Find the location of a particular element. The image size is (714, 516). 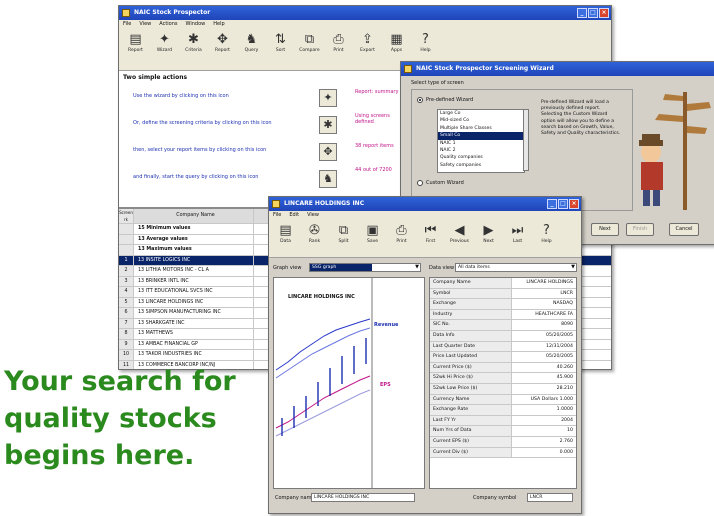

toolbar-button-criteria: ✱ Criteria is located at coordinates (193, 49).